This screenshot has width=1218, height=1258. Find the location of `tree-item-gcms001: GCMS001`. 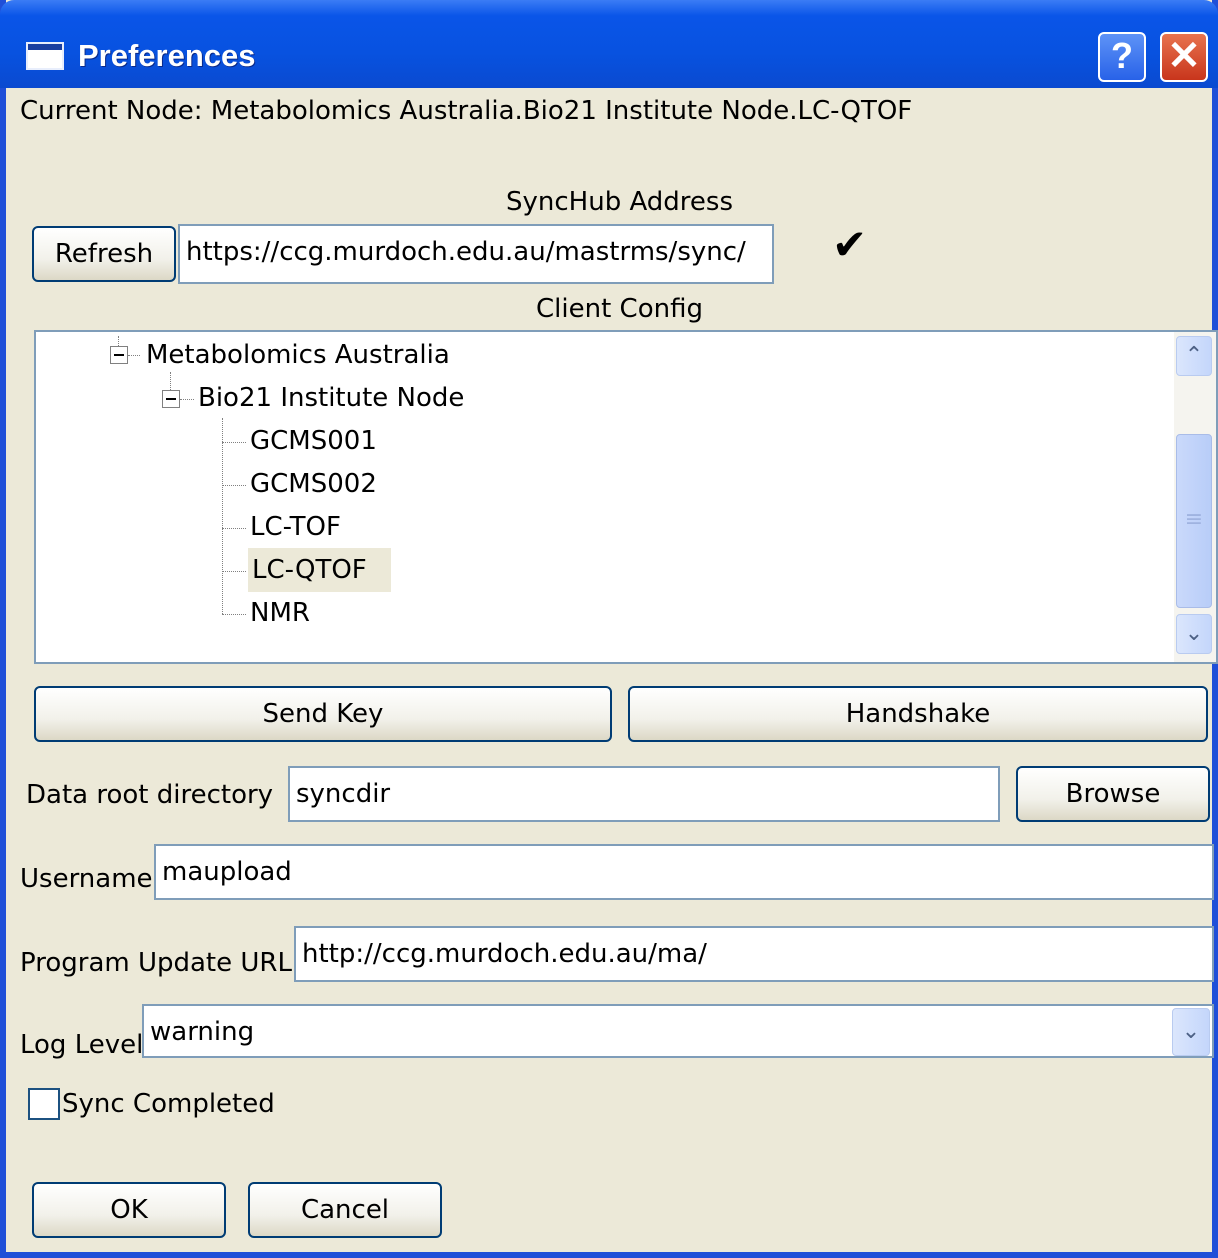

tree-item-gcms001: GCMS001 is located at coordinates (313, 441).